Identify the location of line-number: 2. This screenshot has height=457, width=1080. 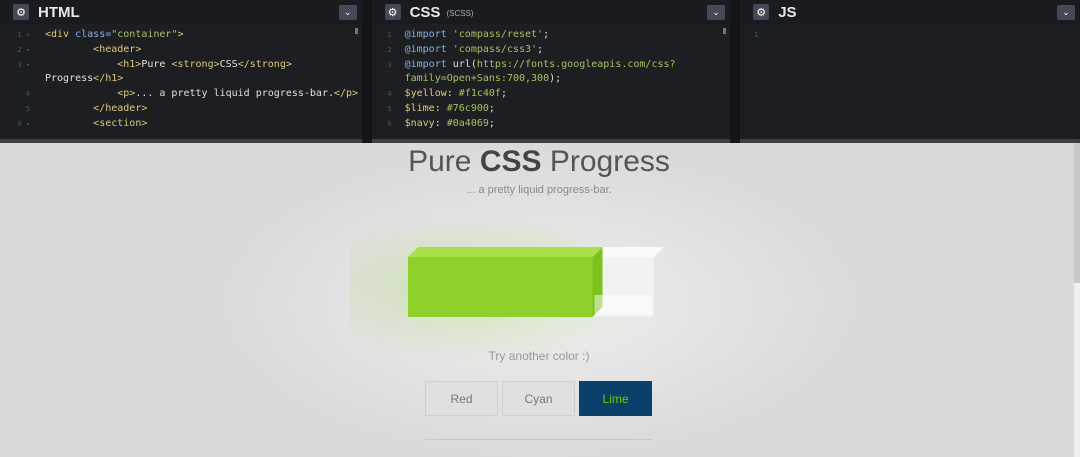
(389, 49).